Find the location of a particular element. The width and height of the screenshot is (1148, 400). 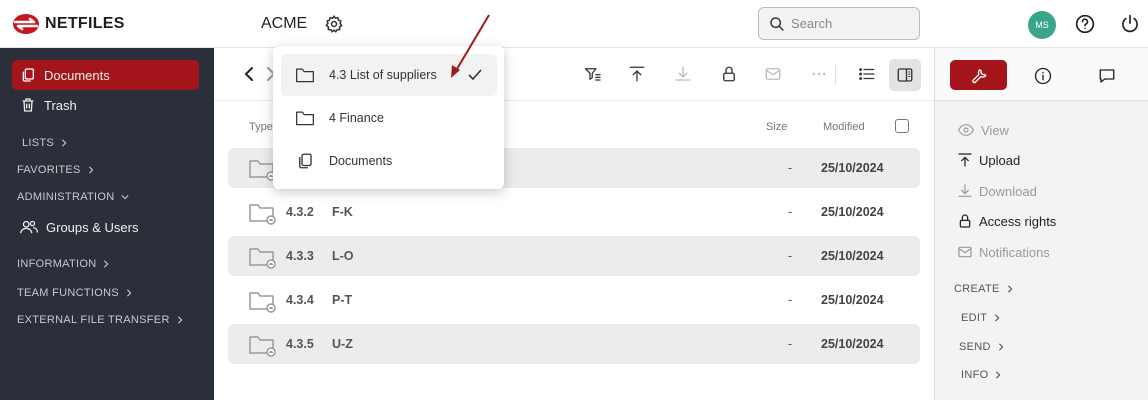

table-row: 4.3.2 F-K - 25/10/2024 is located at coordinates (574, 212).